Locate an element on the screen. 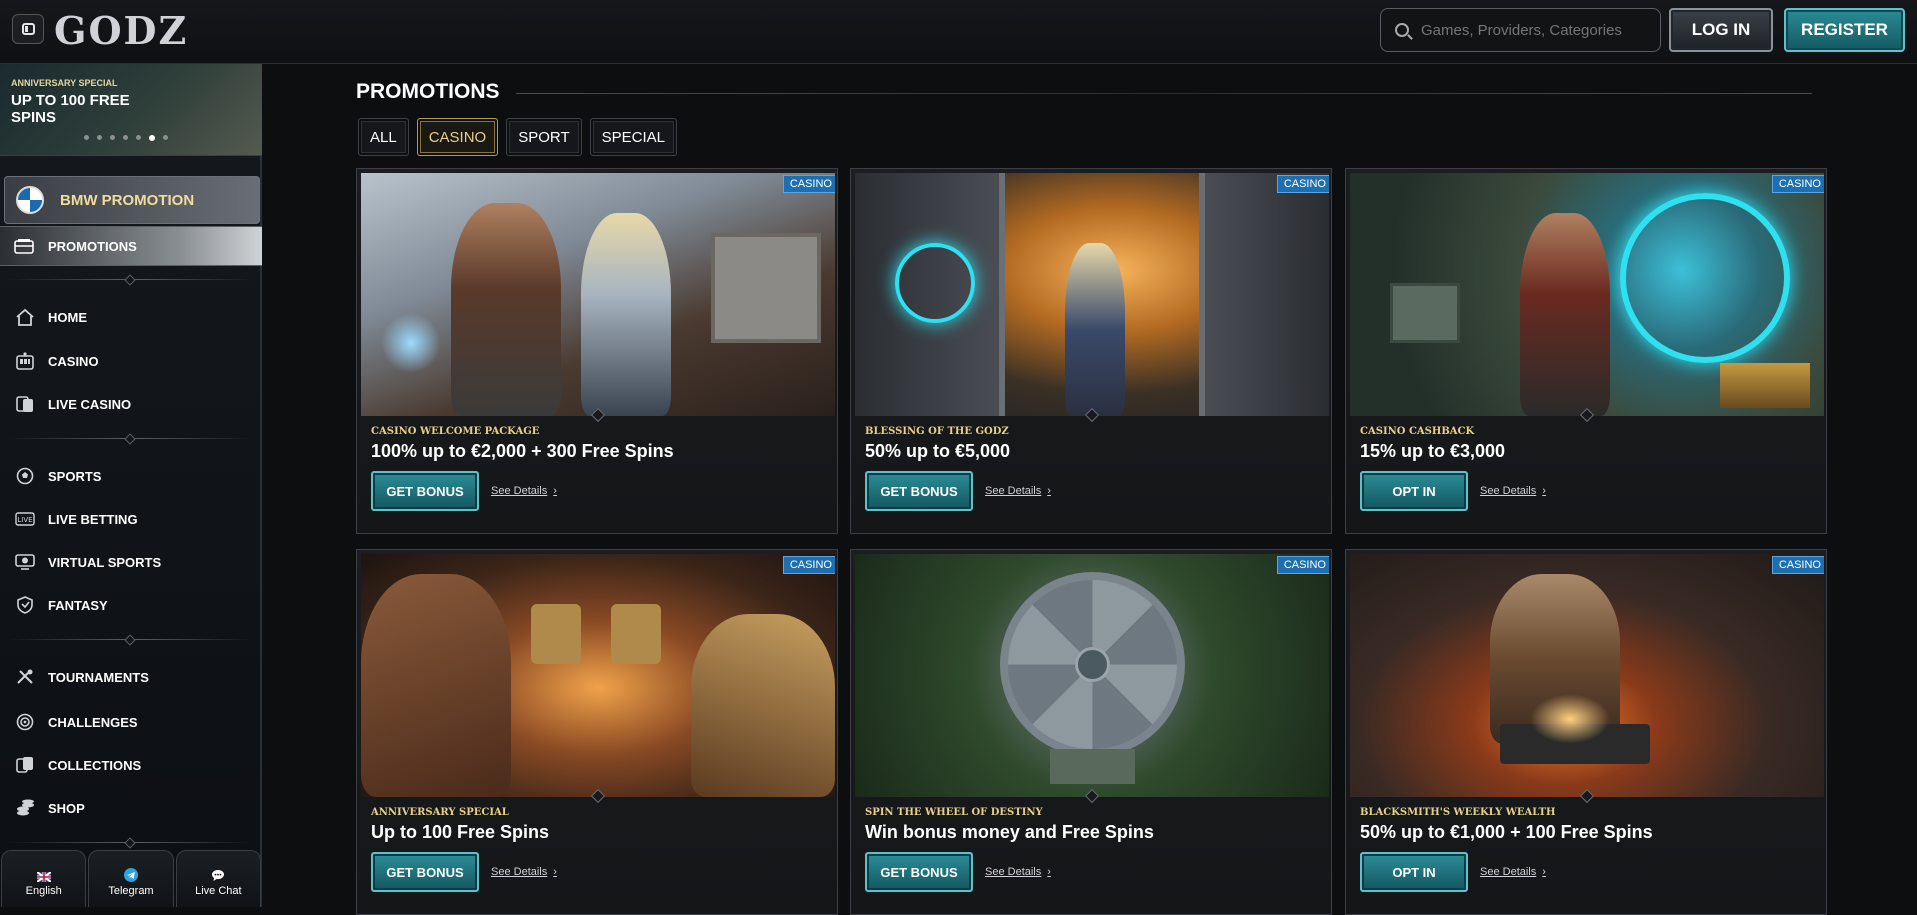  sidebar-item-virtual-sports: VIRTUAL SPORTS is located at coordinates (87, 562).